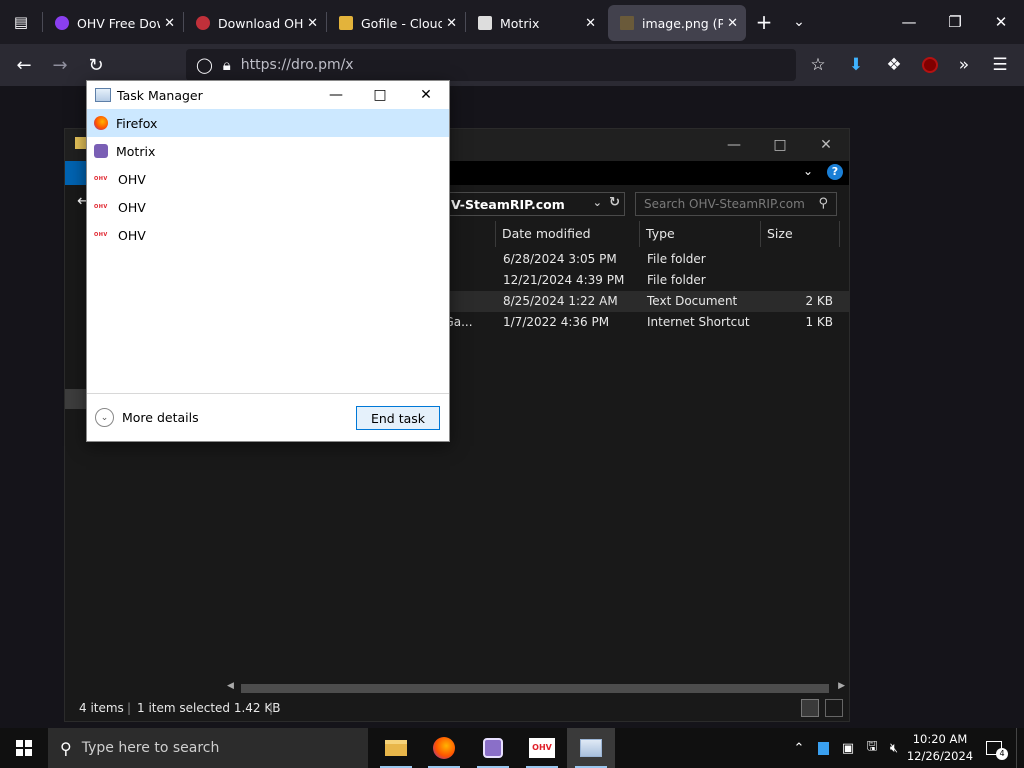 The width and height of the screenshot is (1024, 768). I want to click on scrollbar-thumb, so click(535, 688).